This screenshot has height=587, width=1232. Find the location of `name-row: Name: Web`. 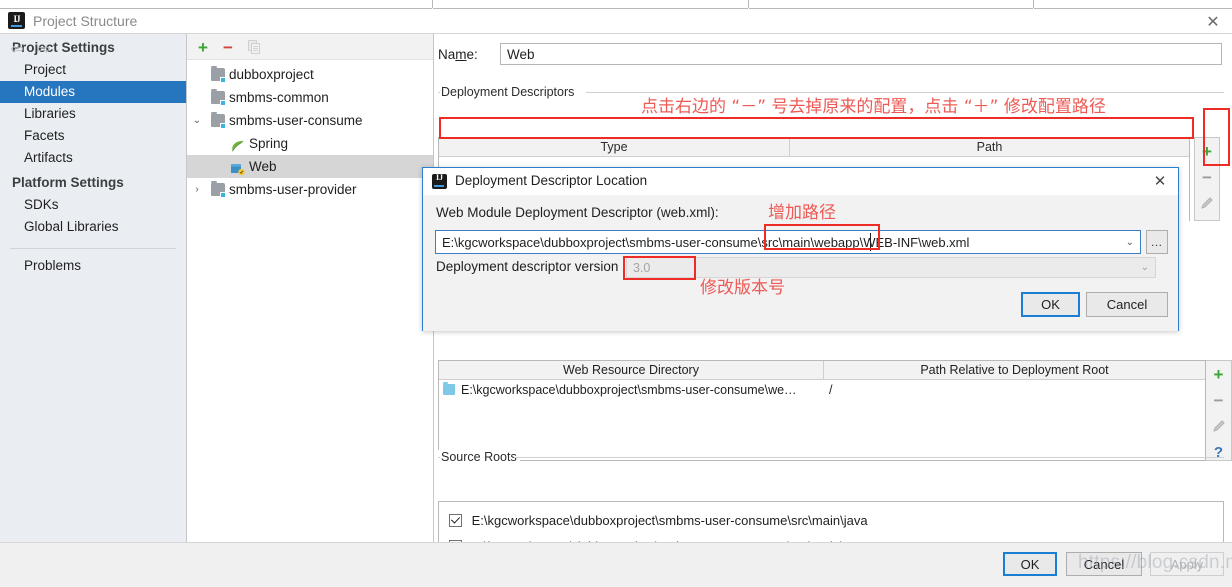

name-row: Name: Web is located at coordinates (831, 55).